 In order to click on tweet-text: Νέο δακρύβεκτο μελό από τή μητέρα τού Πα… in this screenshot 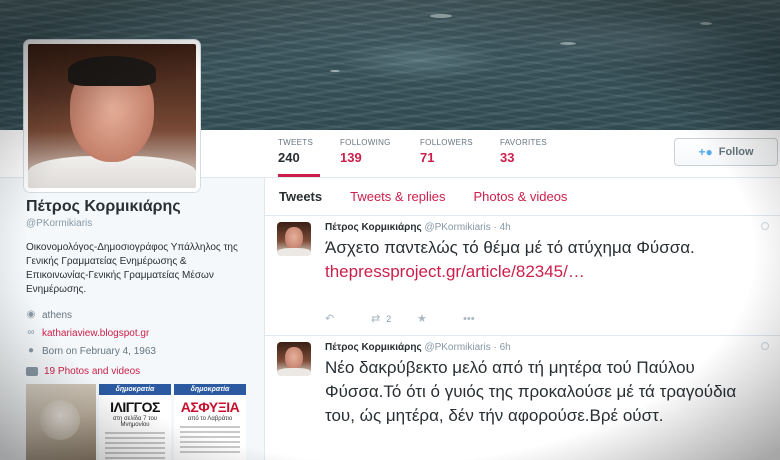, I will do `click(531, 391)`.